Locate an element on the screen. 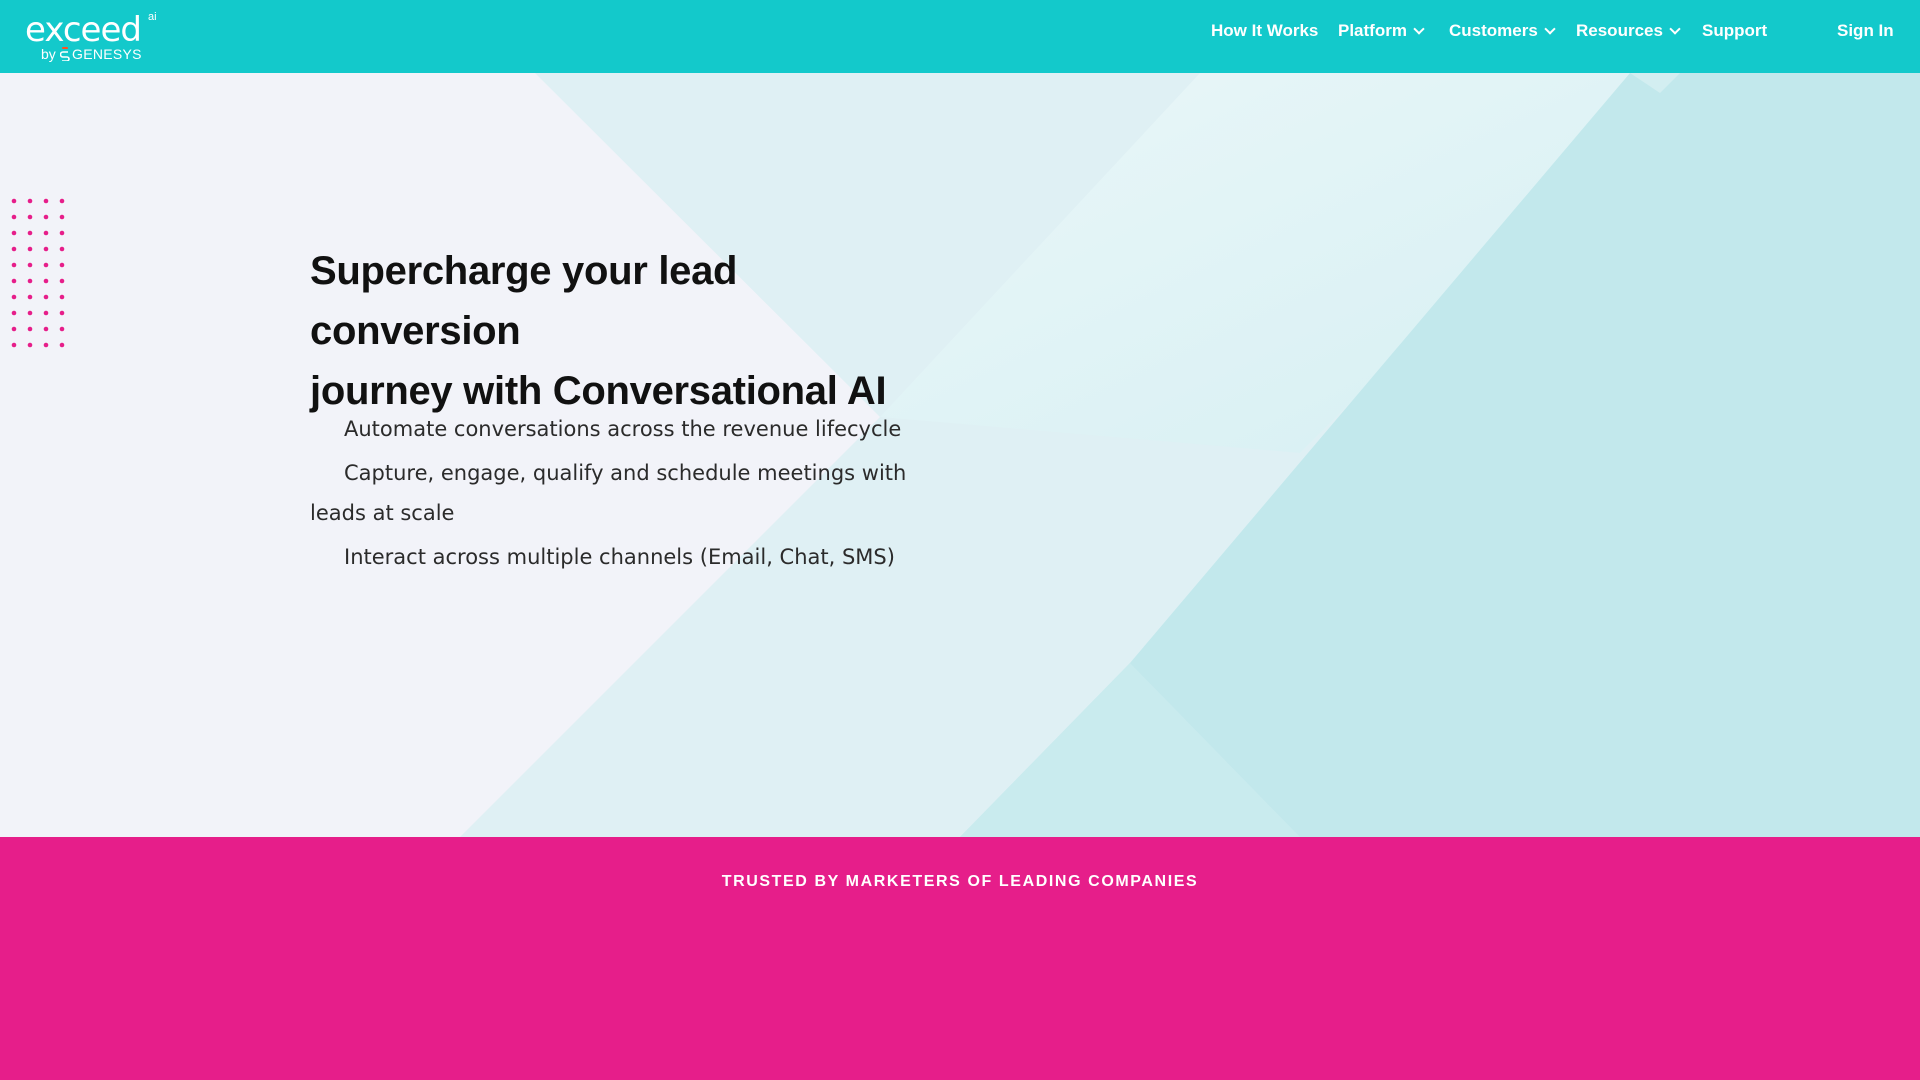 This screenshot has height=1080, width=1920. nav-how-it-works: How It Works is located at coordinates (1264, 31).